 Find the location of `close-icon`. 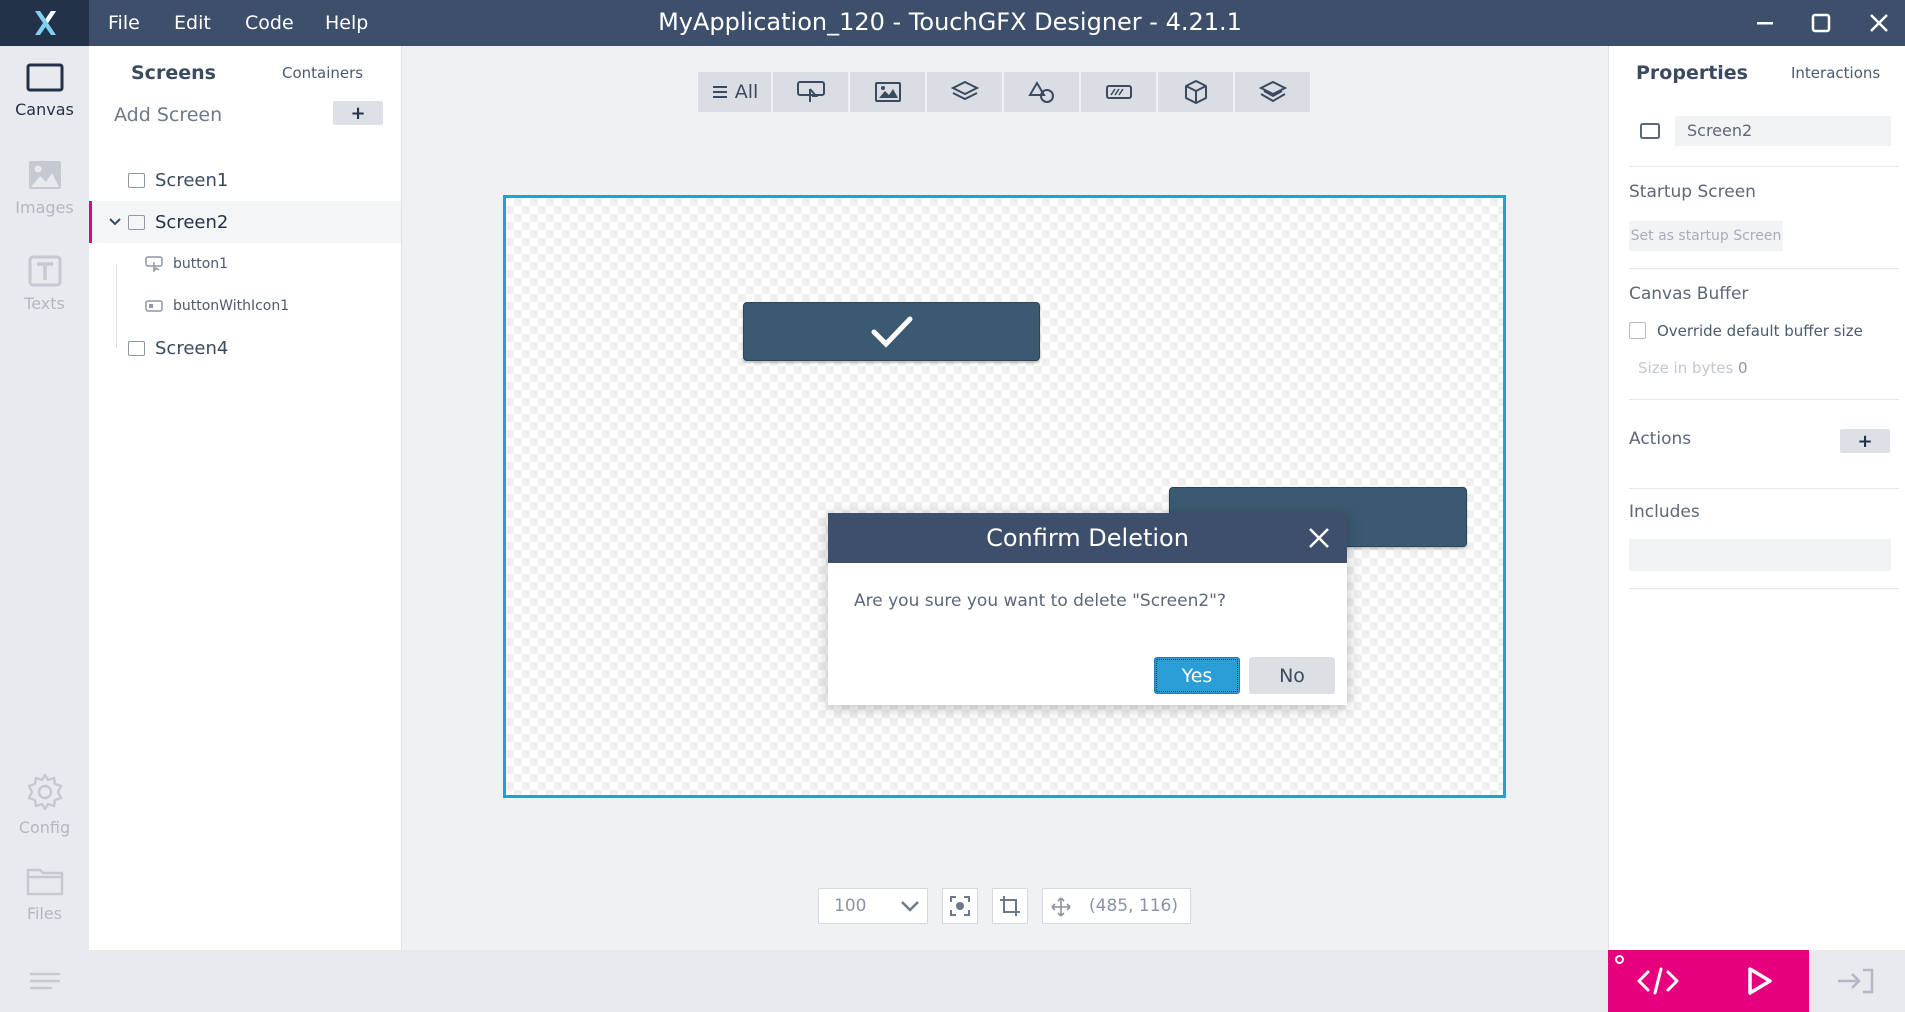

close-icon is located at coordinates (1879, 23).